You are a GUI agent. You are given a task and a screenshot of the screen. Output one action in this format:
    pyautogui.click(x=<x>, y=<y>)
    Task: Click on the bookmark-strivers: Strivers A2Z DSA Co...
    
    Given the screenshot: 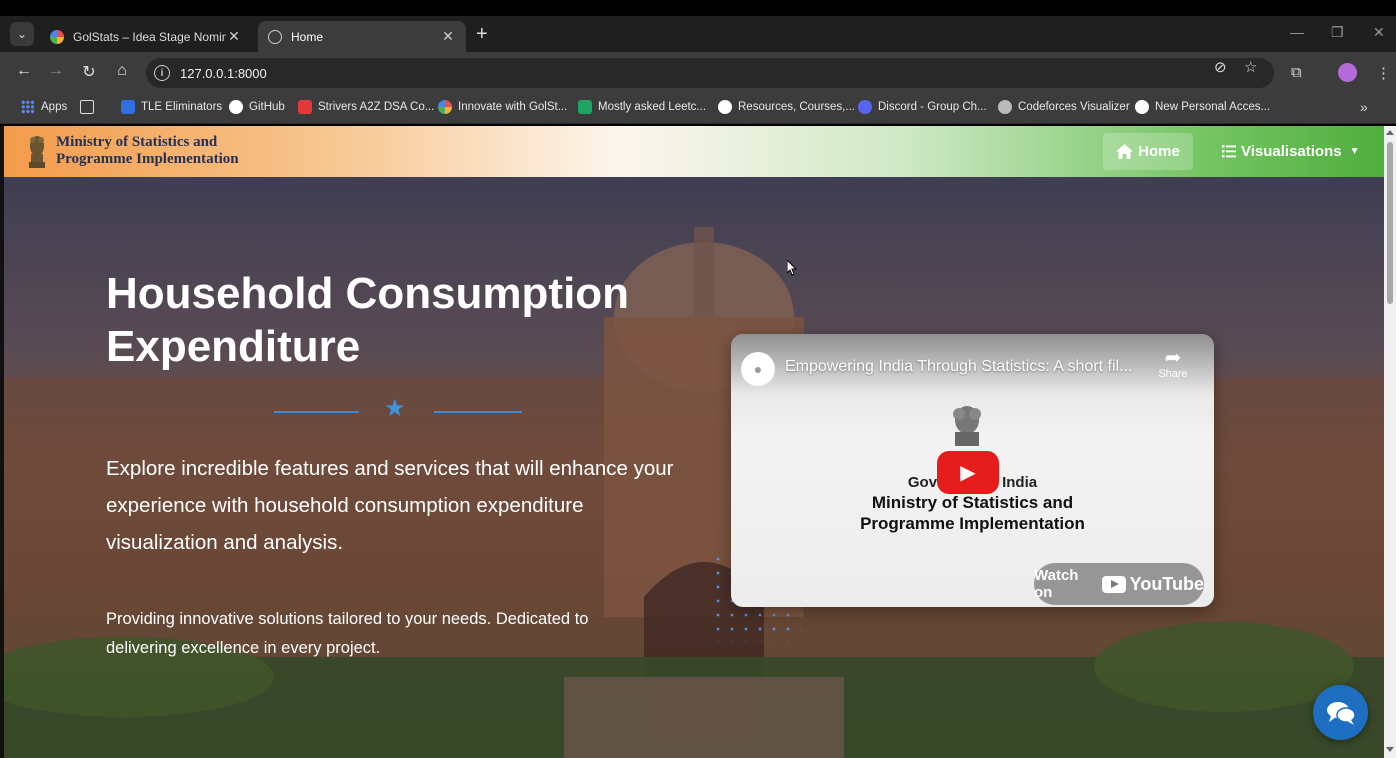 What is the action you would take?
    pyautogui.click(x=366, y=107)
    